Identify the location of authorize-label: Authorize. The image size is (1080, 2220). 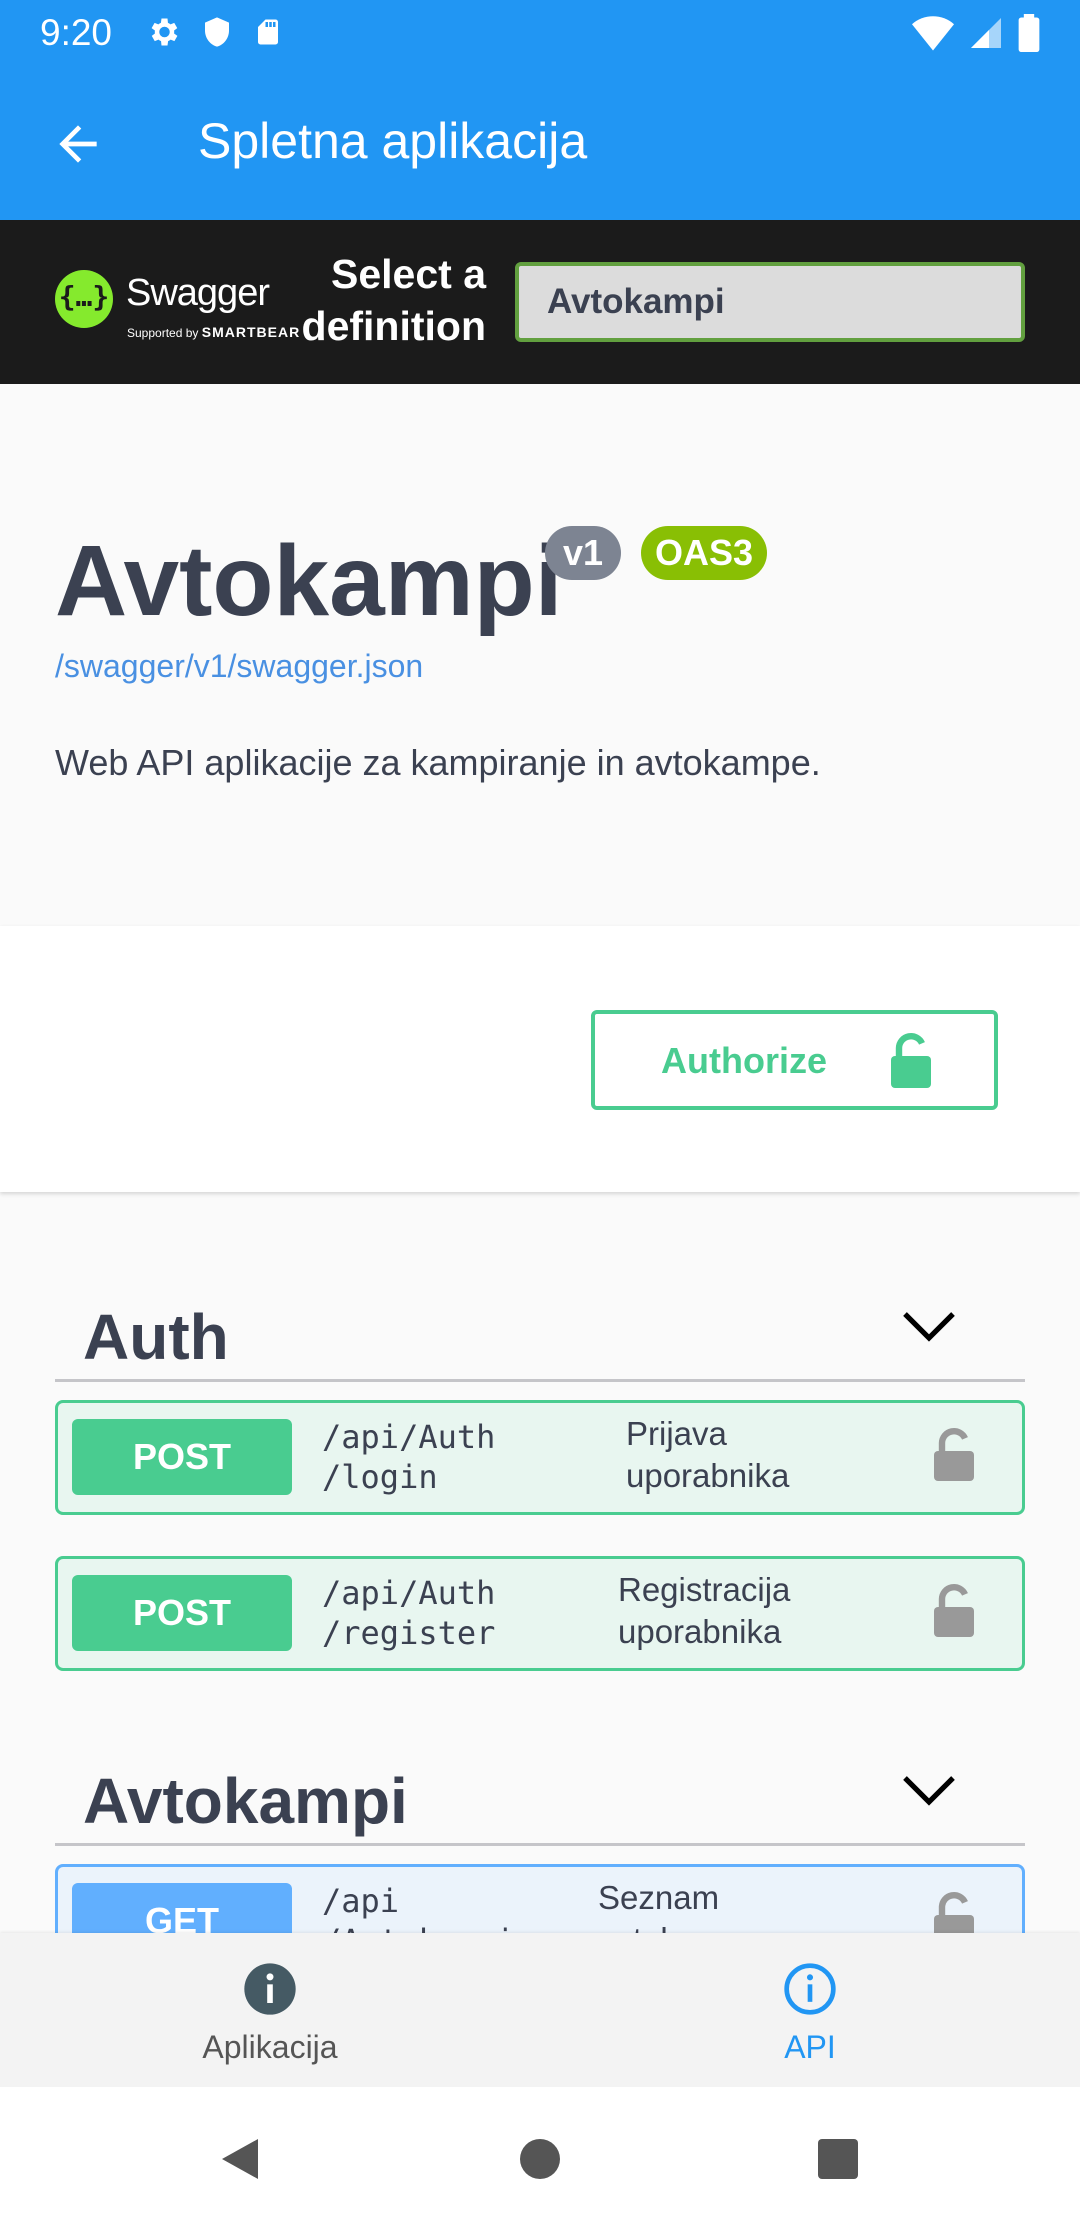
(744, 1060).